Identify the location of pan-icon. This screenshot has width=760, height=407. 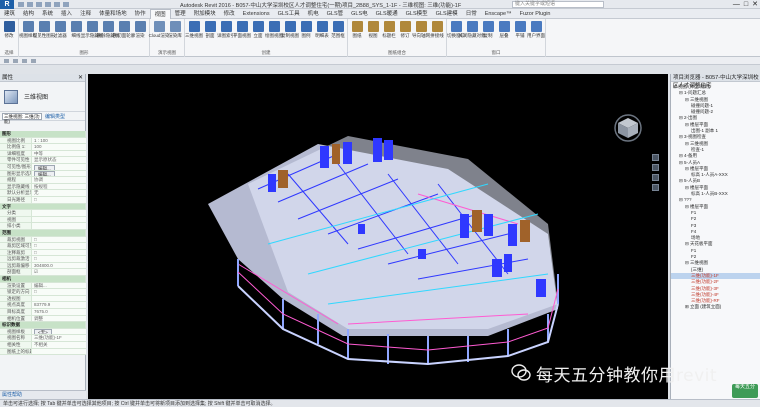
(655, 167).